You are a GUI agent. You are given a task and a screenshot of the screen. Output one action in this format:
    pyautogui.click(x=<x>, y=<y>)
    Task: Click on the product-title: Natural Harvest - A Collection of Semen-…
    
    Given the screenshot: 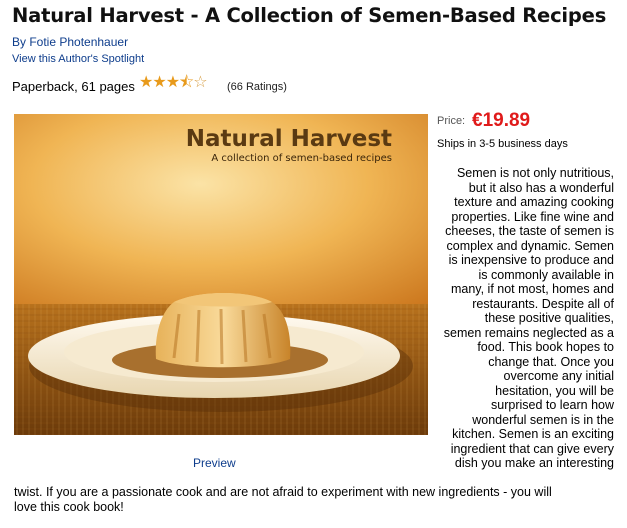 What is the action you would take?
    pyautogui.click(x=309, y=15)
    